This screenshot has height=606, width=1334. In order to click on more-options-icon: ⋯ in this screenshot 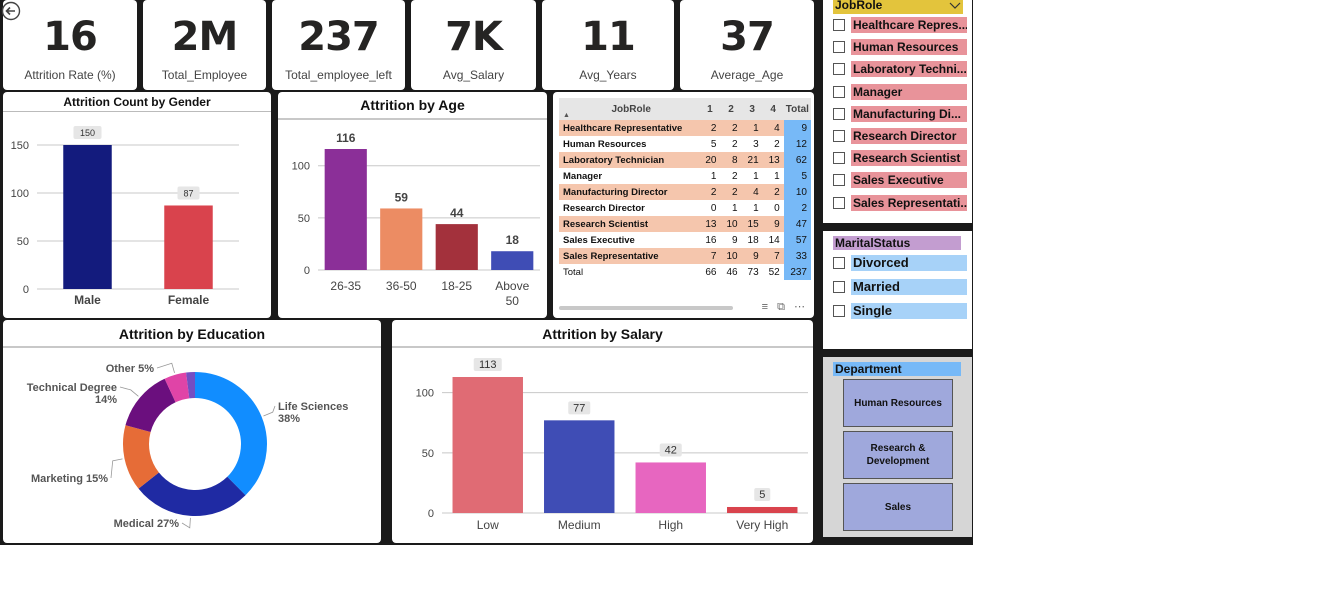, I will do `click(801, 307)`.